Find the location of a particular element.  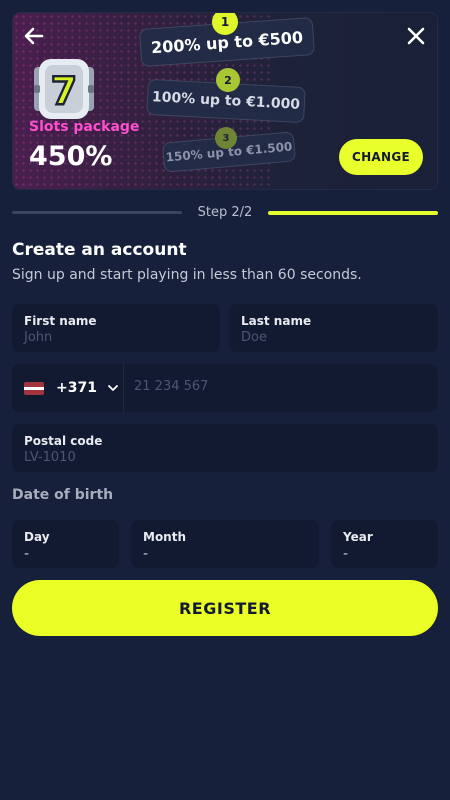

first-name-field: First name John is located at coordinates (116, 328).